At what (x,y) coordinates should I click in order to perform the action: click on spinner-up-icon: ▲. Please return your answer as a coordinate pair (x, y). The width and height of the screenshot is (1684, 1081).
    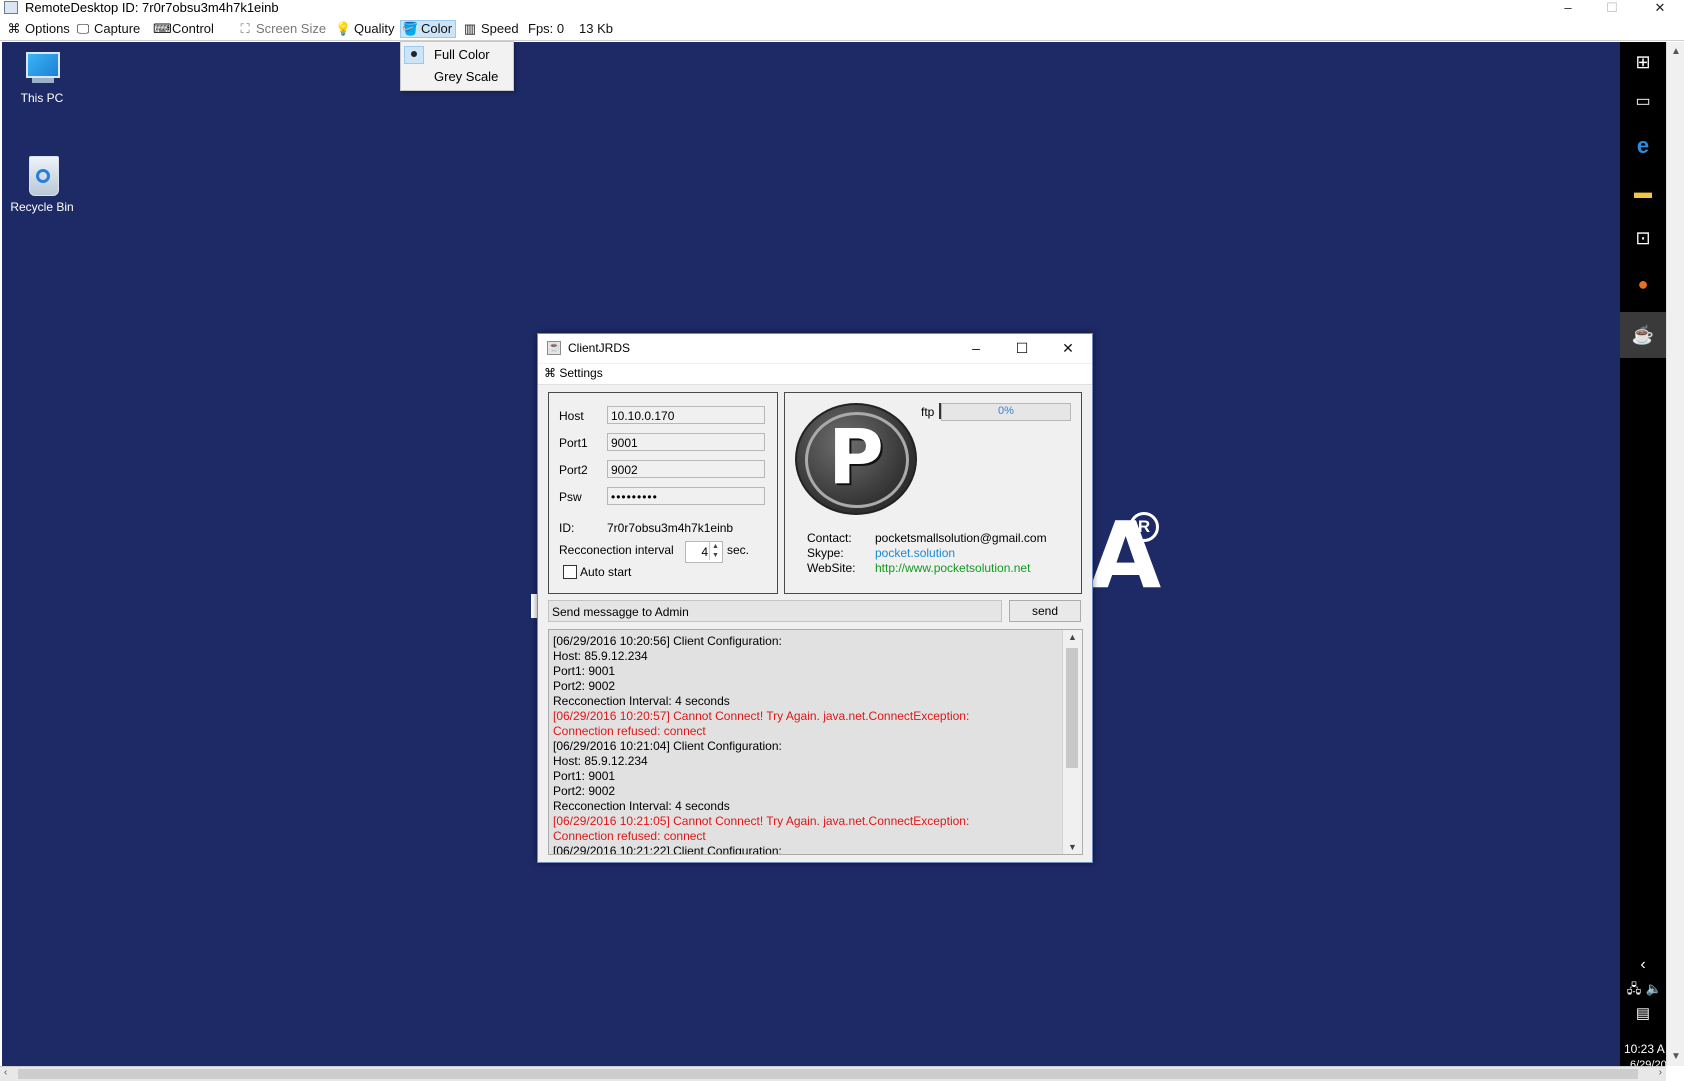
    Looking at the image, I should click on (715, 546).